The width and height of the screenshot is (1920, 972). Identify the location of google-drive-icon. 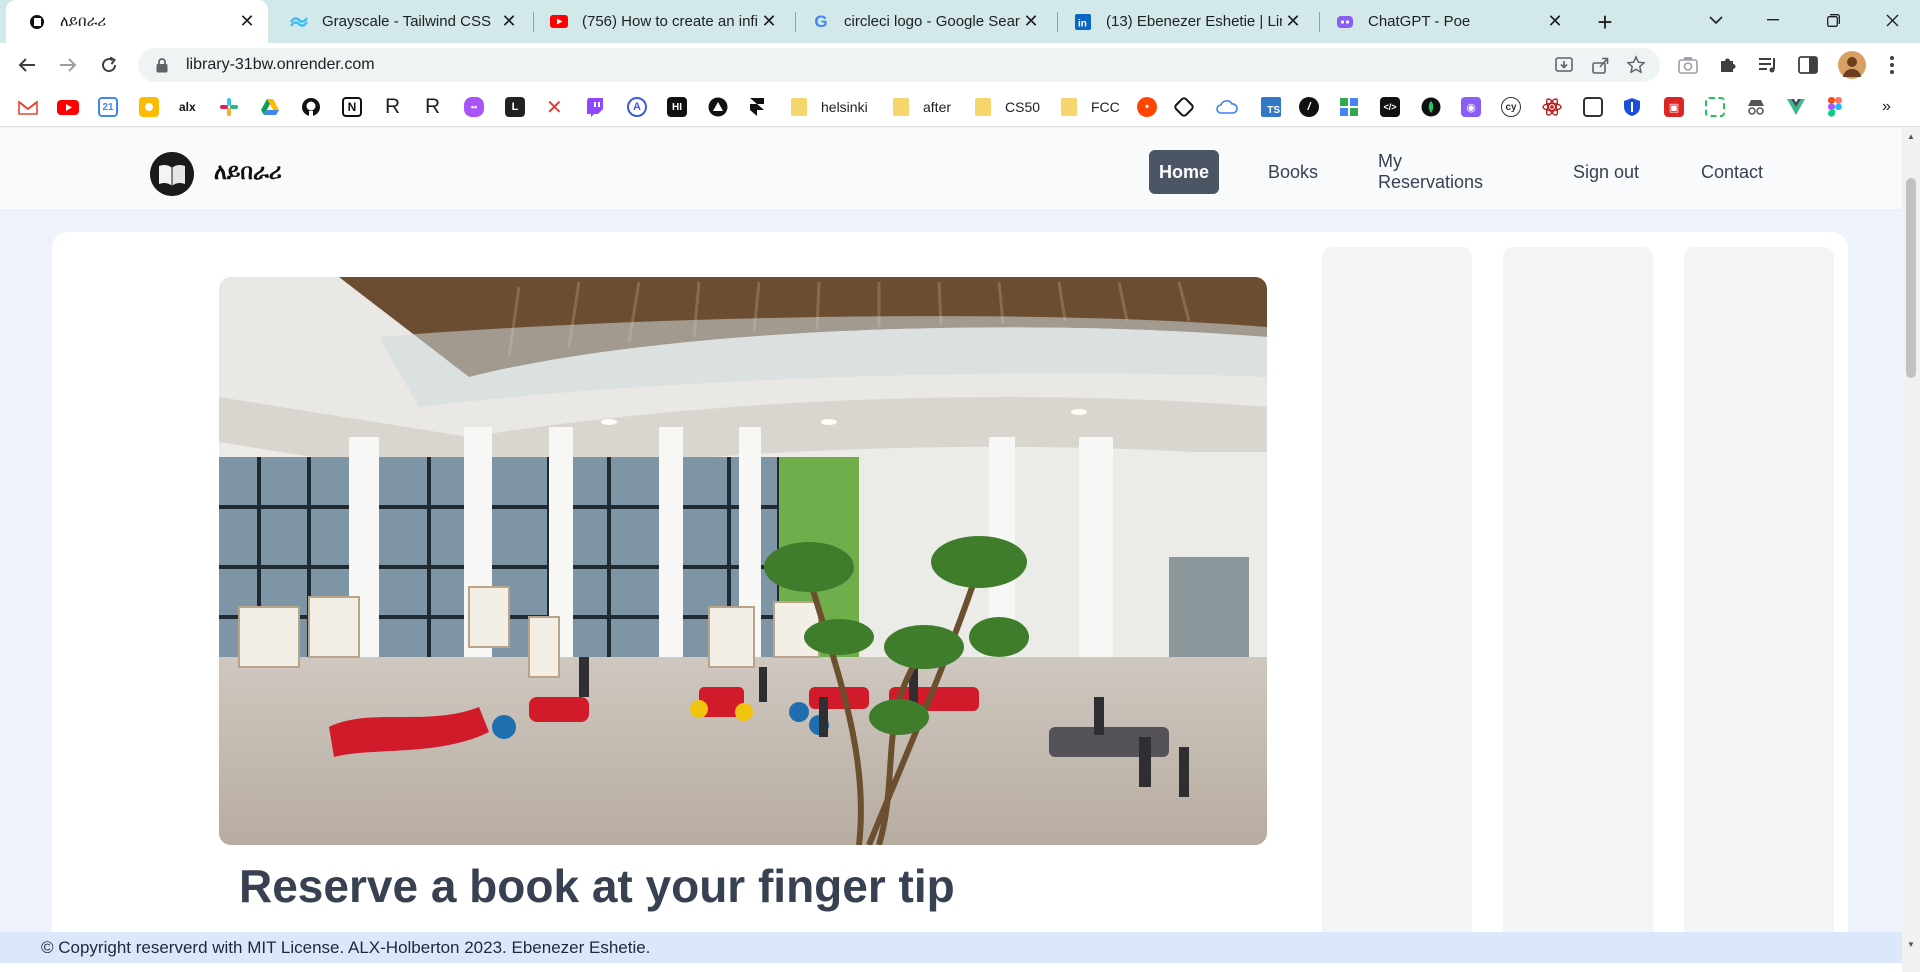
(270, 107).